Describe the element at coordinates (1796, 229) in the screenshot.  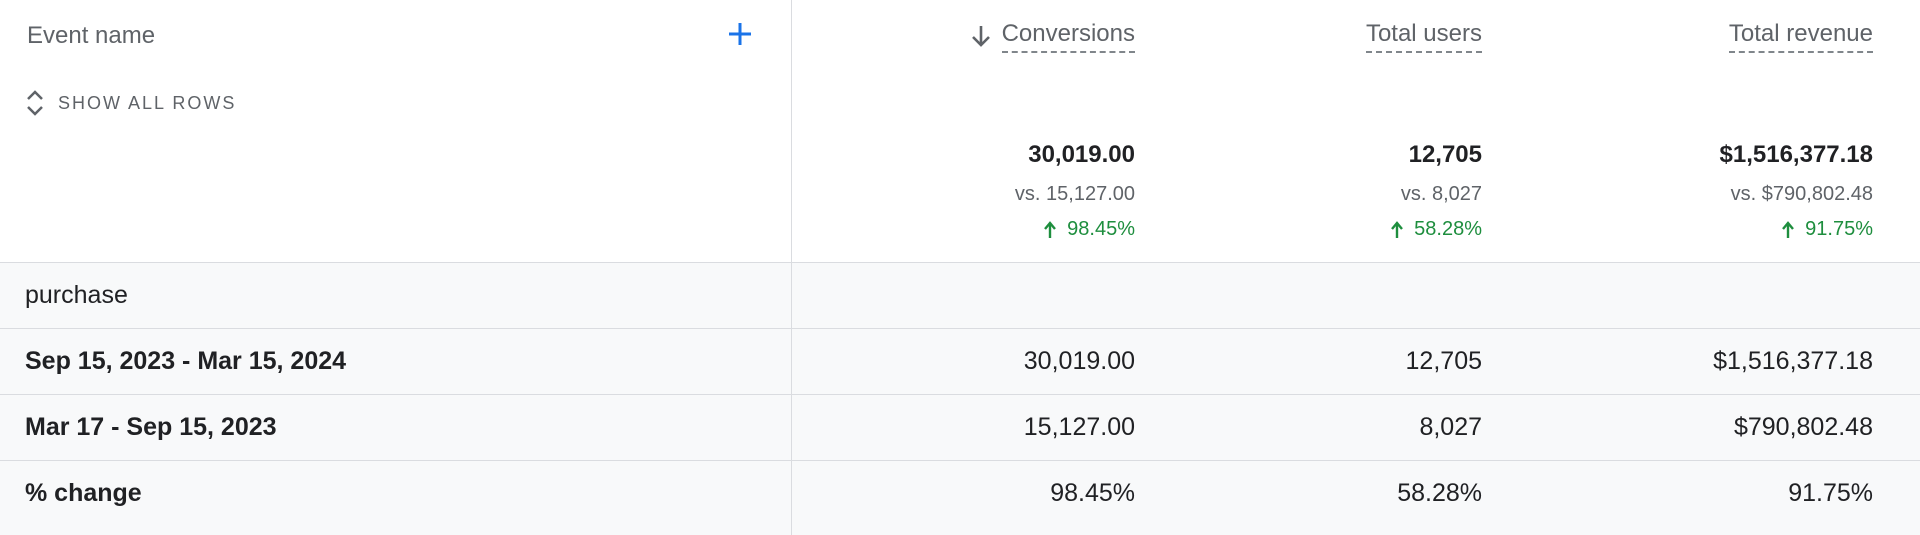
I see `total-change: 91.75%` at that location.